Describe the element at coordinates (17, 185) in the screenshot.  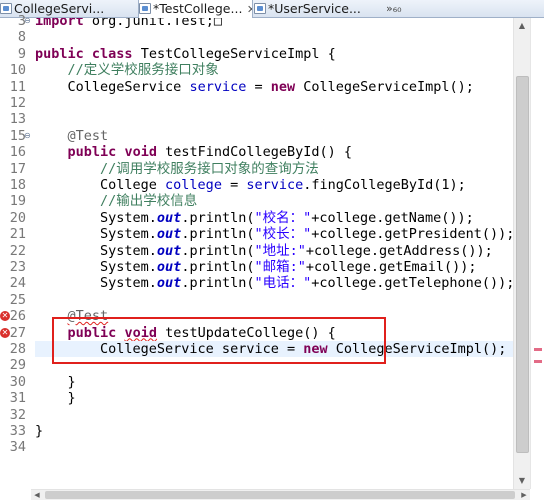
I see `line-number: 18` at that location.